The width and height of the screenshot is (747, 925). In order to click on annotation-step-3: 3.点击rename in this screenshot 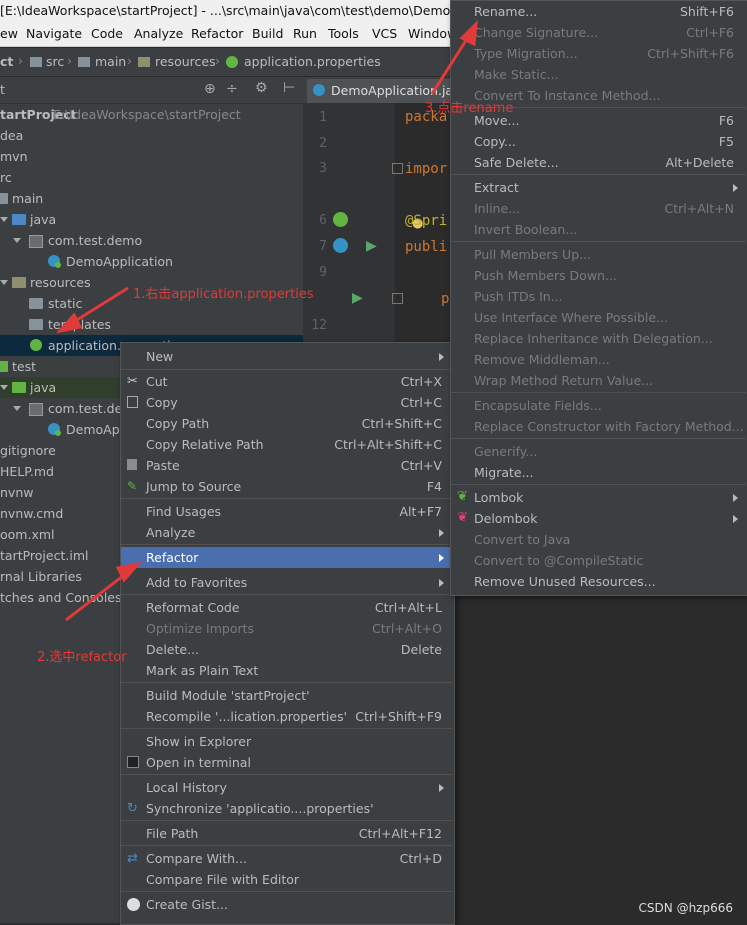, I will do `click(469, 108)`.